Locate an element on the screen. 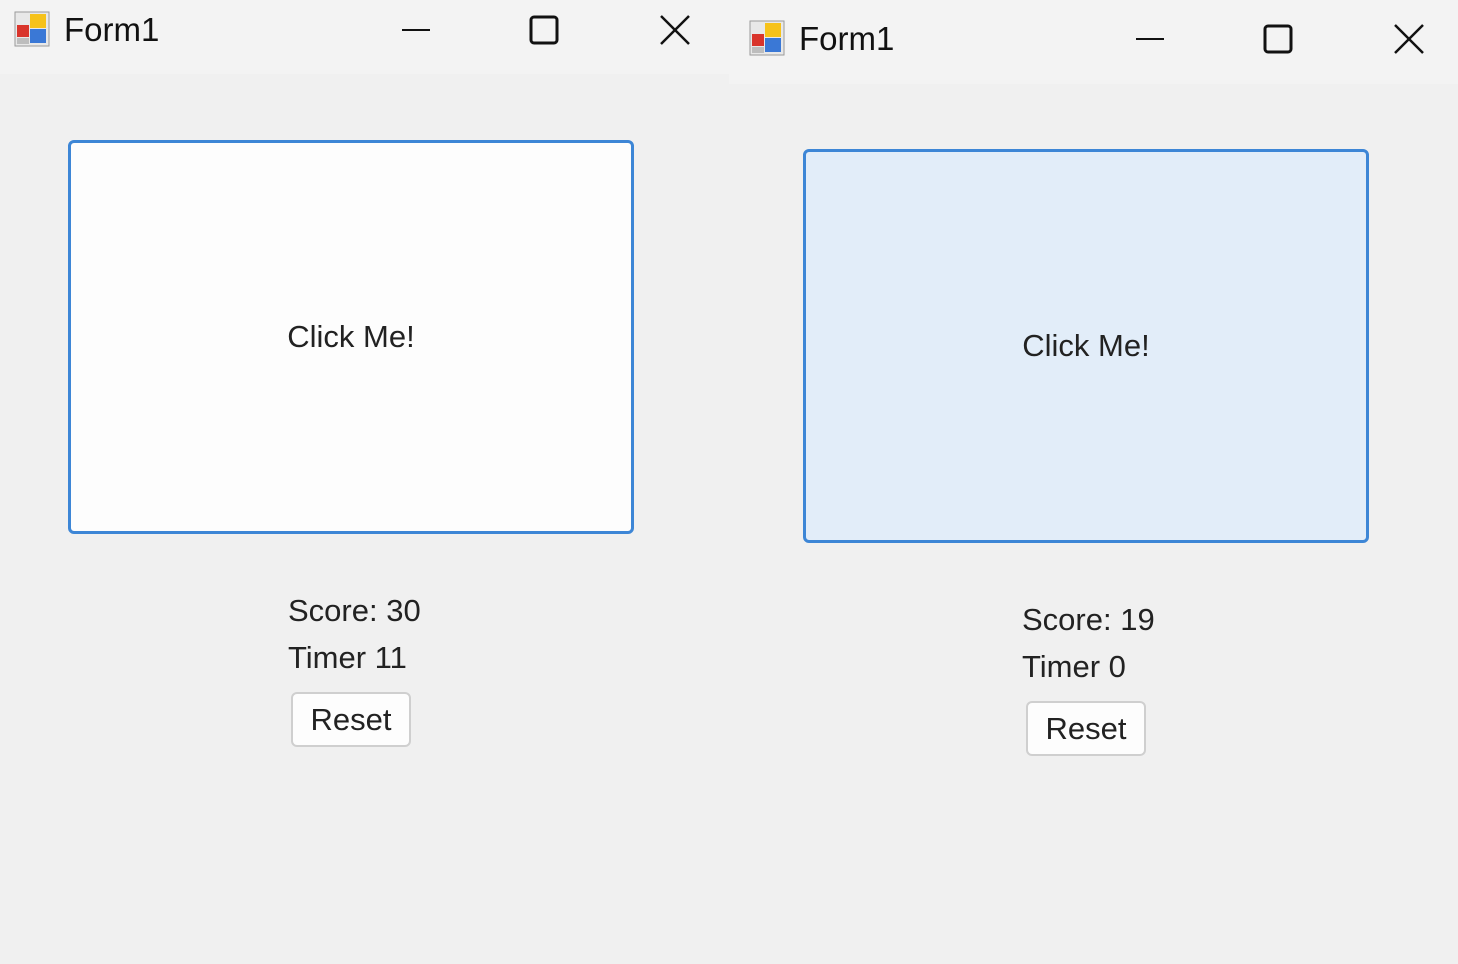 This screenshot has width=1458, height=964. score-label: Score: 30 is located at coordinates (354, 610).